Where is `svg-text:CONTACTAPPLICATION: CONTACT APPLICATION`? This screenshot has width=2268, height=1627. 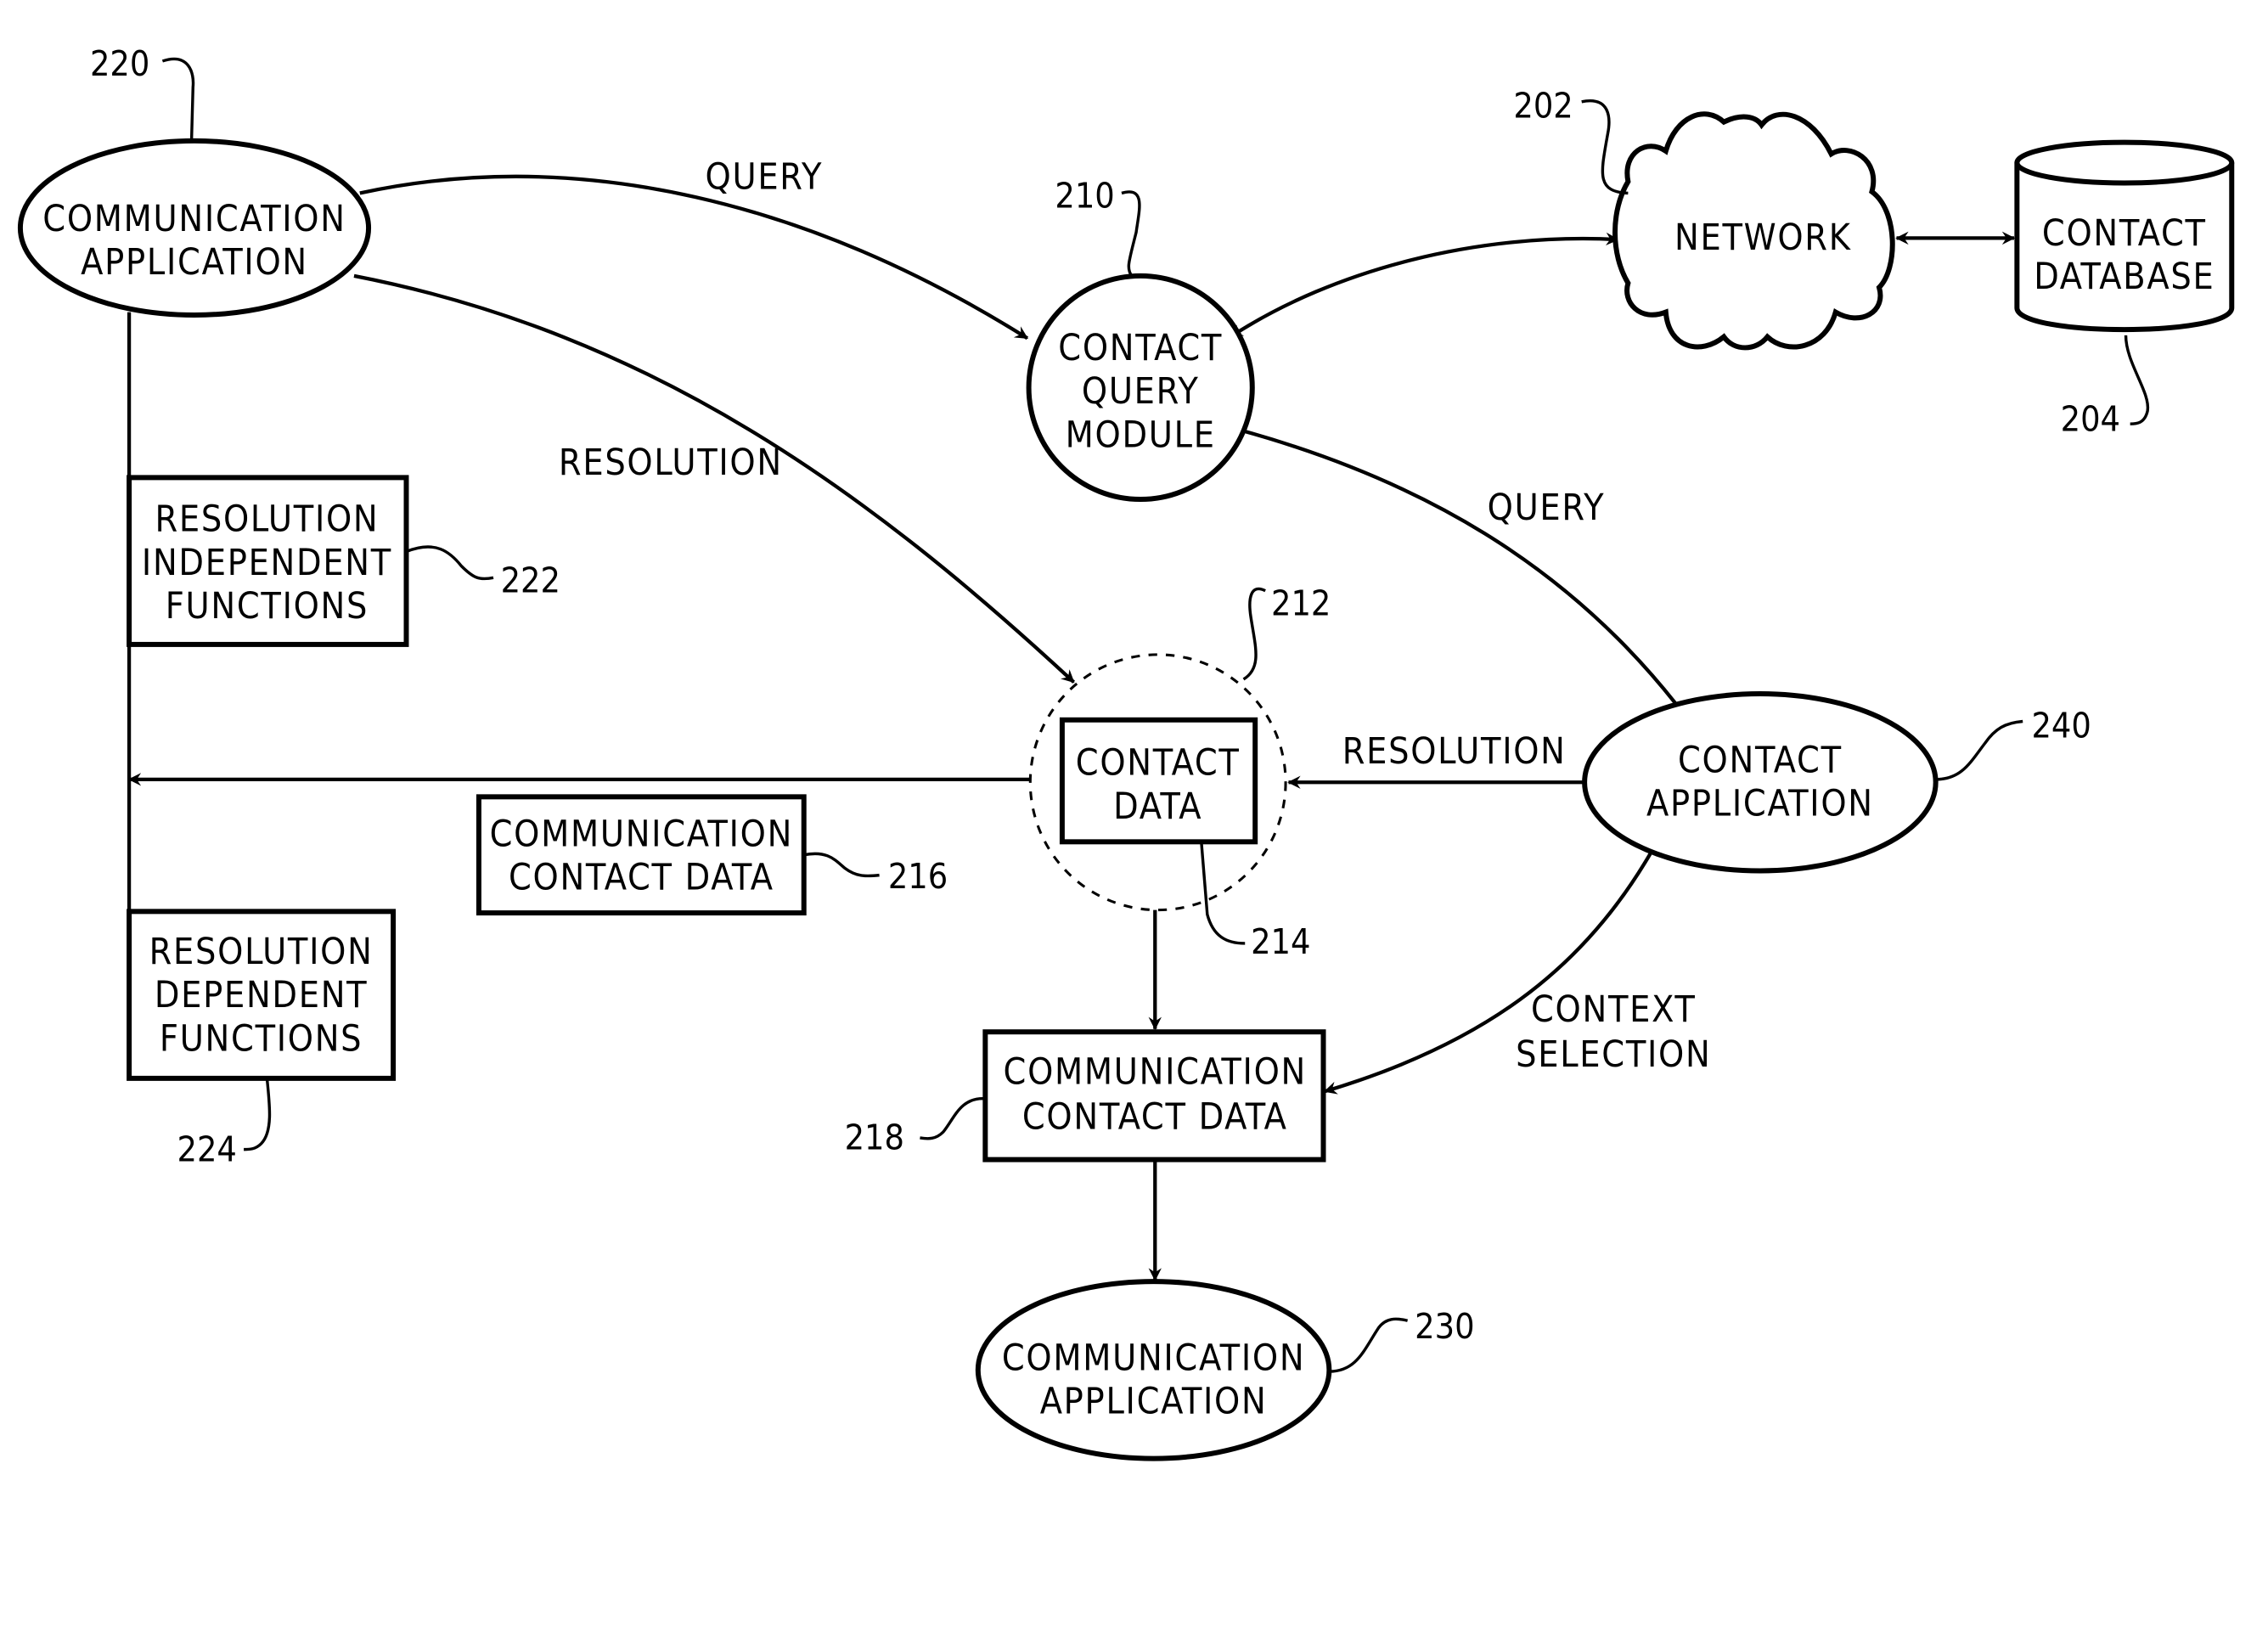
svg-text:CONTACTAPPLICATION: CONTACT APPLICATION is located at coordinates (1760, 782).